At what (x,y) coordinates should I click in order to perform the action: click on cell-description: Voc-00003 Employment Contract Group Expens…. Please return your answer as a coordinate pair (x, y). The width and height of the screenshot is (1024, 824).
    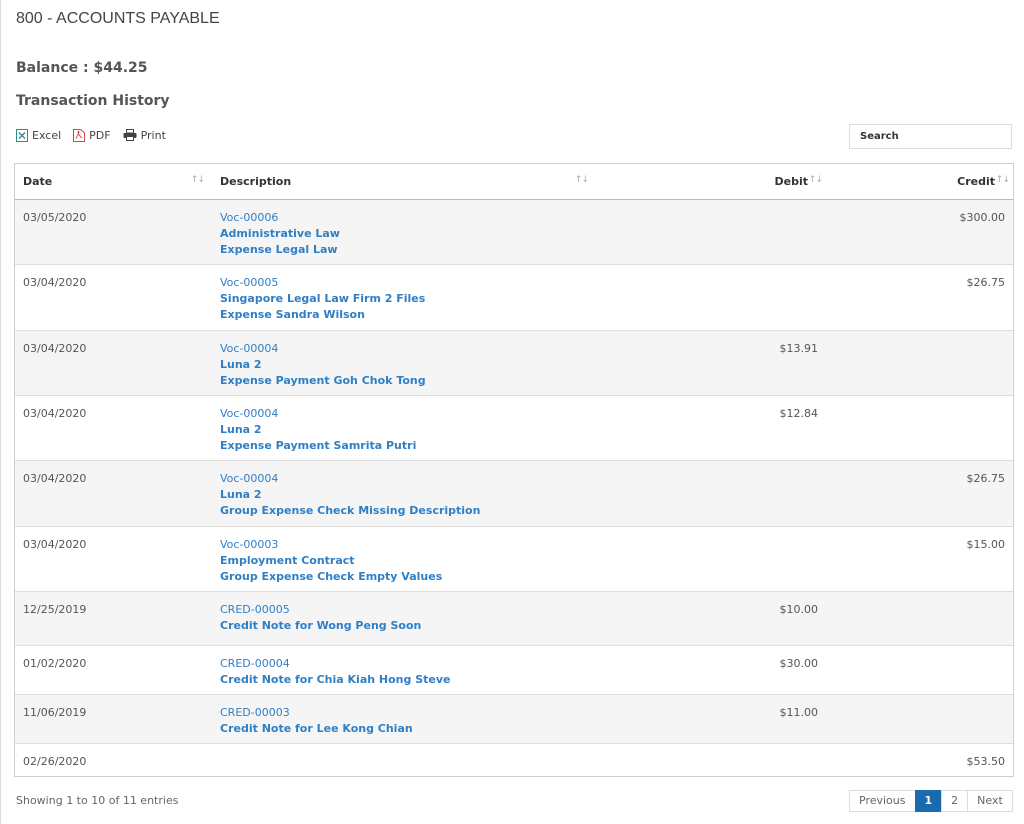
    Looking at the image, I should click on (404, 559).